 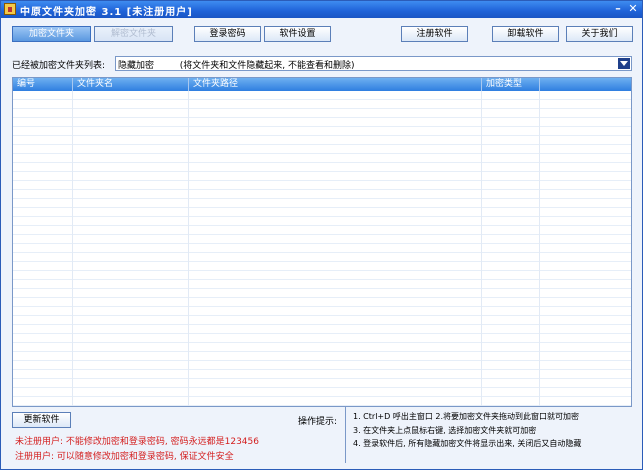 I want to click on uninstall-button: 卸载软件, so click(x=525, y=34).